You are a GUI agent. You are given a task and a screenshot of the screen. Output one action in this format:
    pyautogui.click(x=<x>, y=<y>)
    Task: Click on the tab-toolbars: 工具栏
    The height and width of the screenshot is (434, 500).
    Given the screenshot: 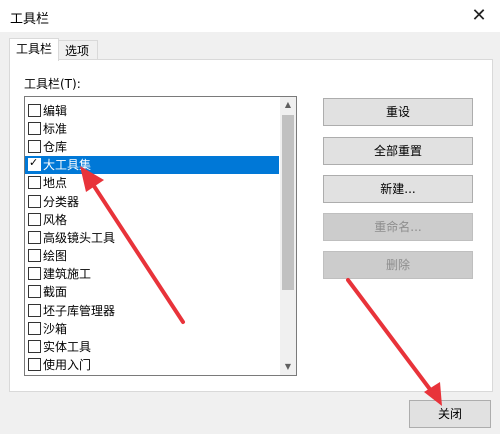 What is the action you would take?
    pyautogui.click(x=34, y=49)
    